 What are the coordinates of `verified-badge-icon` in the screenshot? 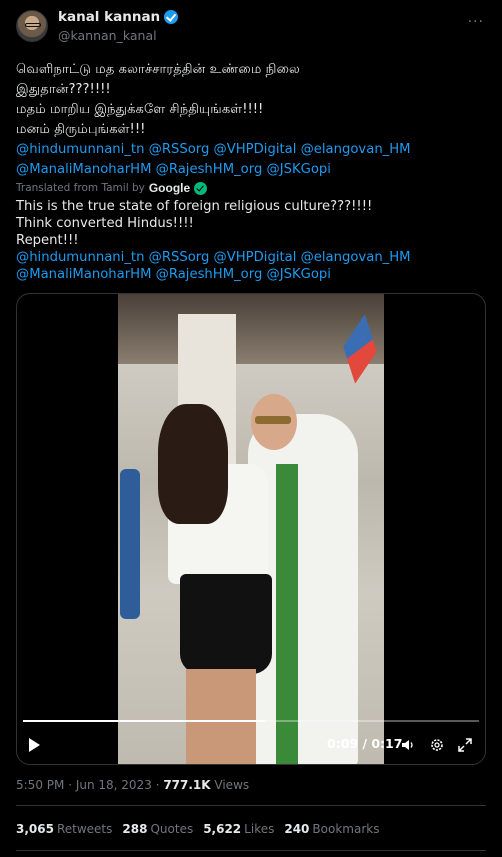 It's located at (171, 17).